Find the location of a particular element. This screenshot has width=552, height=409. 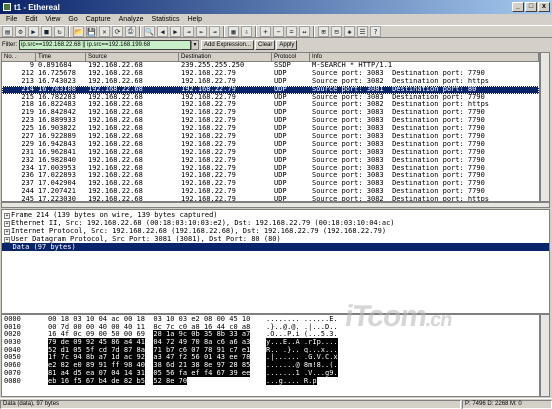

menu-view: View is located at coordinates (52, 19).